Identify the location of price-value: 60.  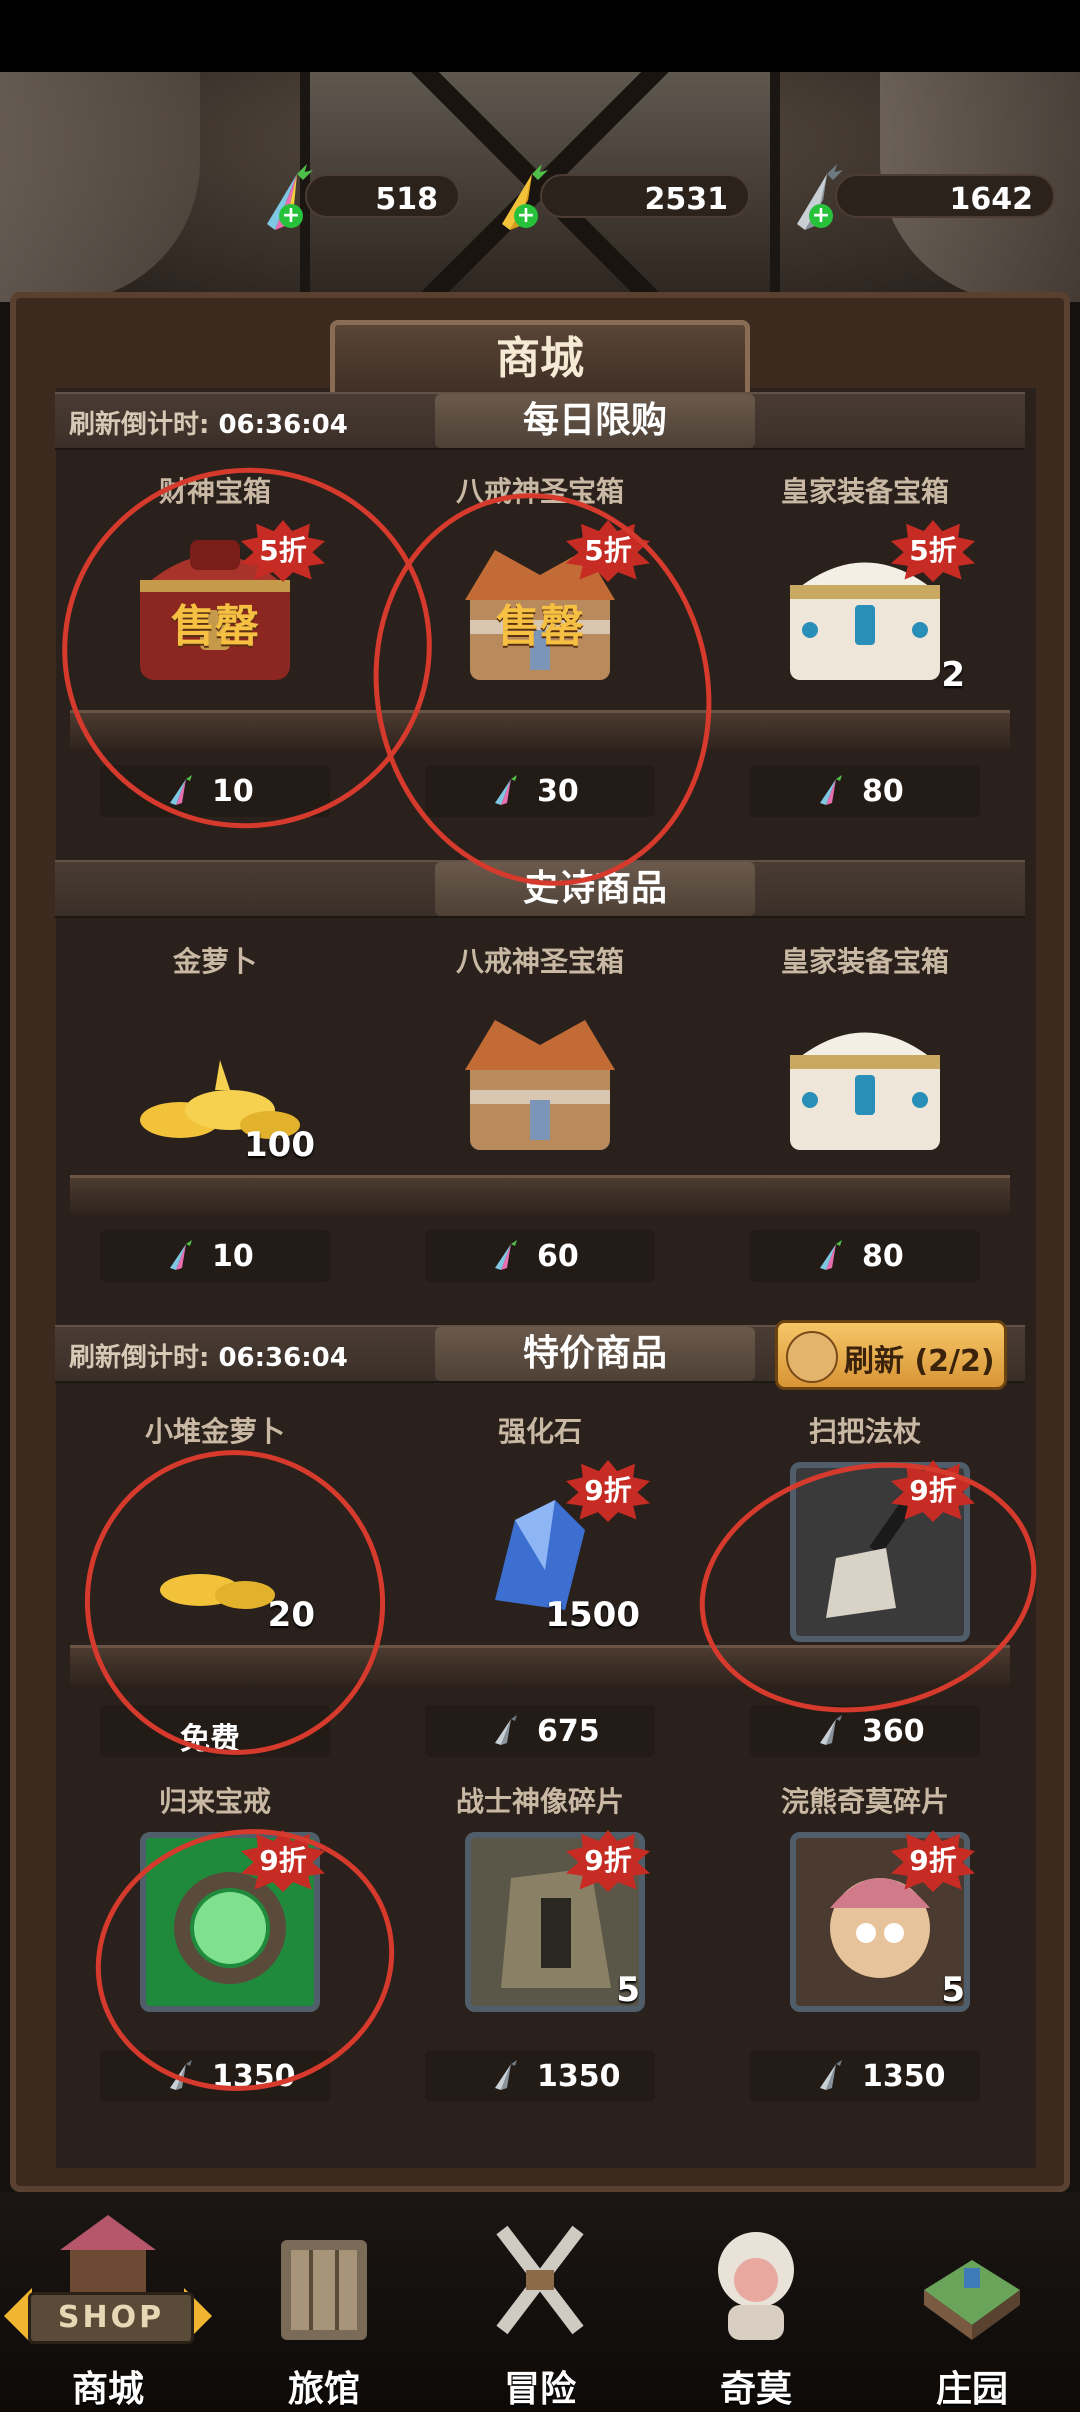
(558, 1256).